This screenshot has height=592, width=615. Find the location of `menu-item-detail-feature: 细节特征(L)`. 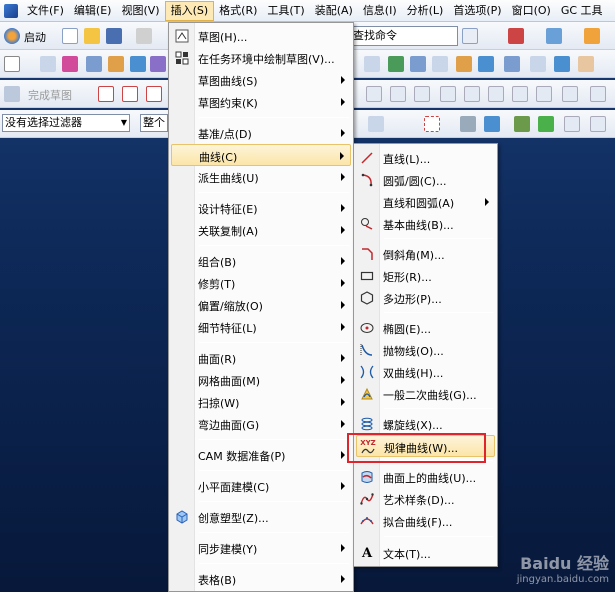

menu-item-detail-feature: 细节特征(L) is located at coordinates (261, 327).